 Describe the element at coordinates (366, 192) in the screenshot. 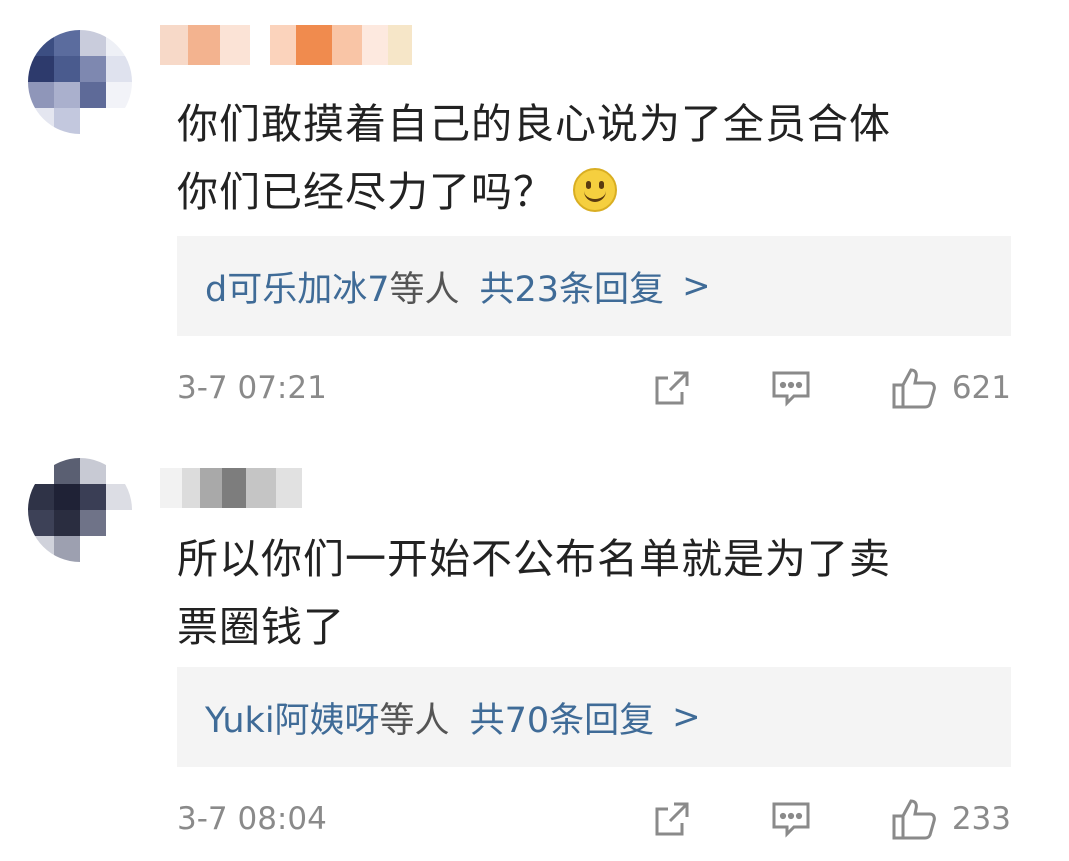

I see `comment-text-line-content: 你们已经尽力了吗？` at that location.